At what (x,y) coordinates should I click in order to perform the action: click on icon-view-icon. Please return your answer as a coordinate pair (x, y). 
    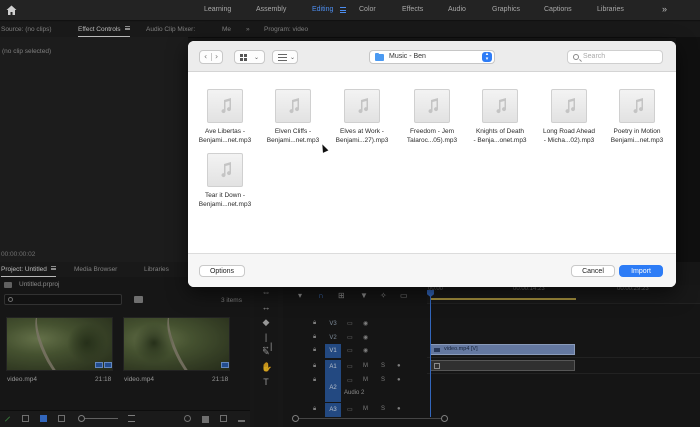
    Looking at the image, I should click on (43, 418).